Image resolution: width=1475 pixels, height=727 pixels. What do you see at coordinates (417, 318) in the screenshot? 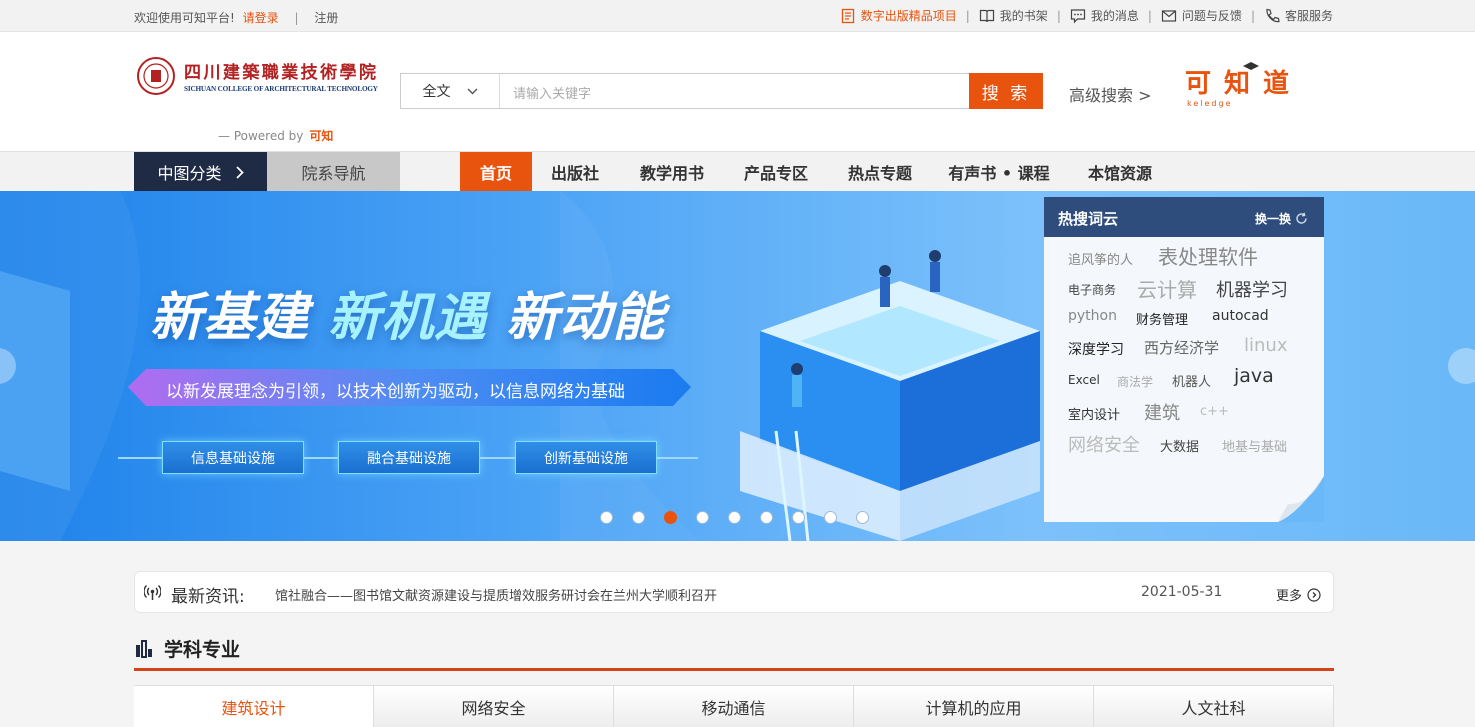
I see `banner-headline-part: 新机遇` at bounding box center [417, 318].